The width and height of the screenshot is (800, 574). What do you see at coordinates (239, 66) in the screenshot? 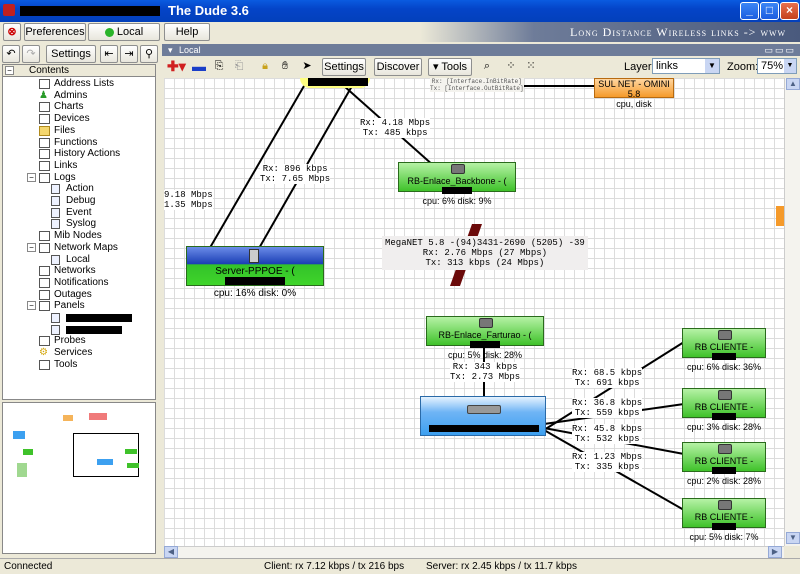
I see `paste-icon: ⎗` at bounding box center [239, 66].